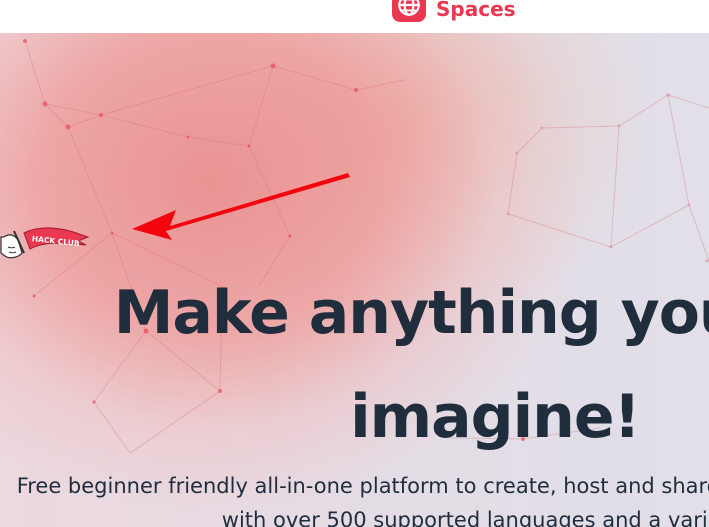 Image resolution: width=709 pixels, height=527 pixels. I want to click on globe-icon, so click(409, 11).